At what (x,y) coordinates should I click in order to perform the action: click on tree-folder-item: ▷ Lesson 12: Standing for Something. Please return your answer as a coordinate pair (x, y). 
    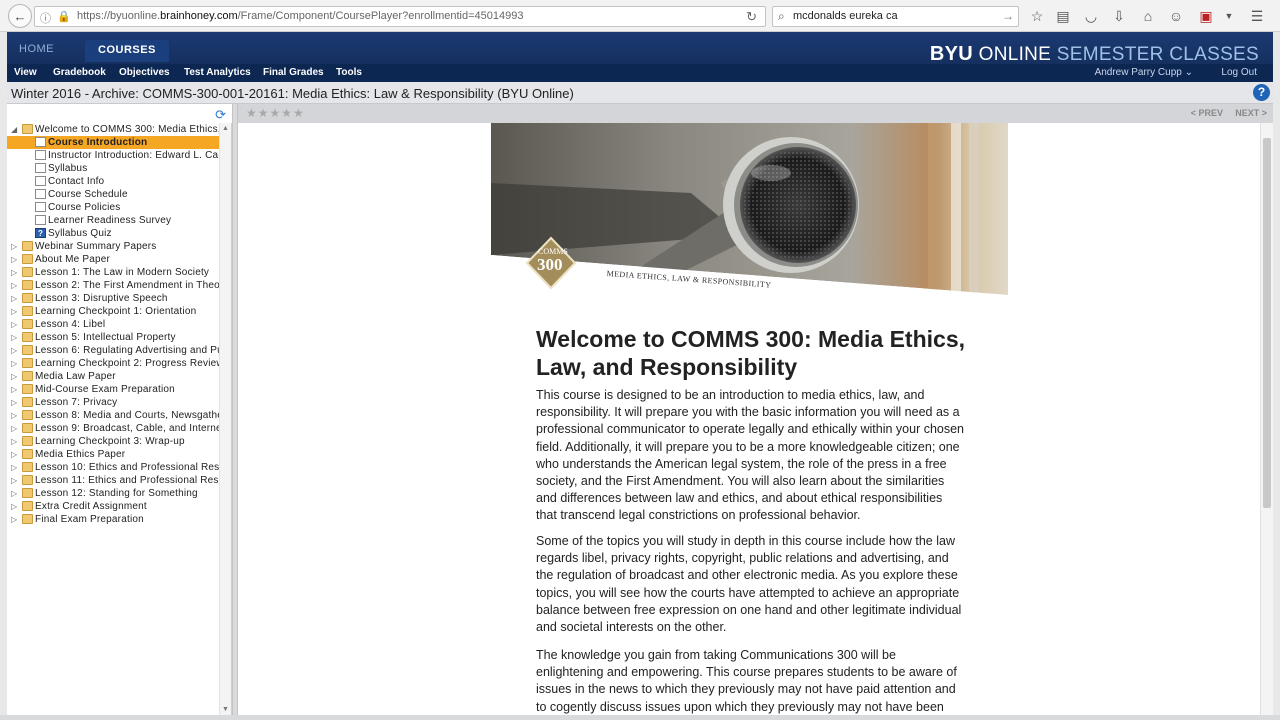
    Looking at the image, I should click on (113, 493).